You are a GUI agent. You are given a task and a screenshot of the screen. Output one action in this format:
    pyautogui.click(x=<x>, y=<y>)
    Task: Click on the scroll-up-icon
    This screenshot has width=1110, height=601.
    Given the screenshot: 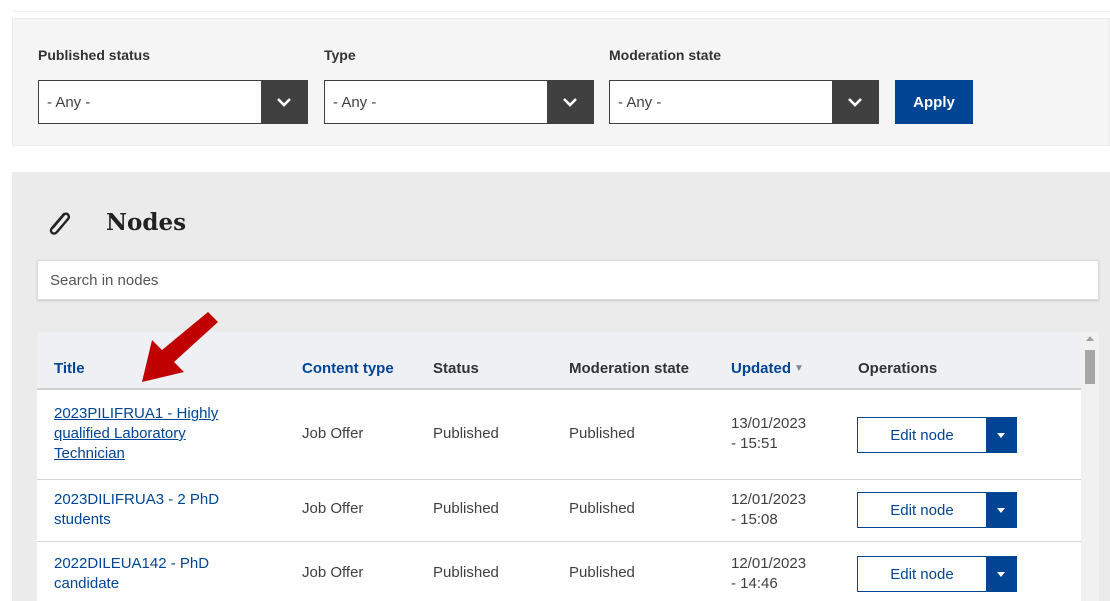 What is the action you would take?
    pyautogui.click(x=1090, y=338)
    